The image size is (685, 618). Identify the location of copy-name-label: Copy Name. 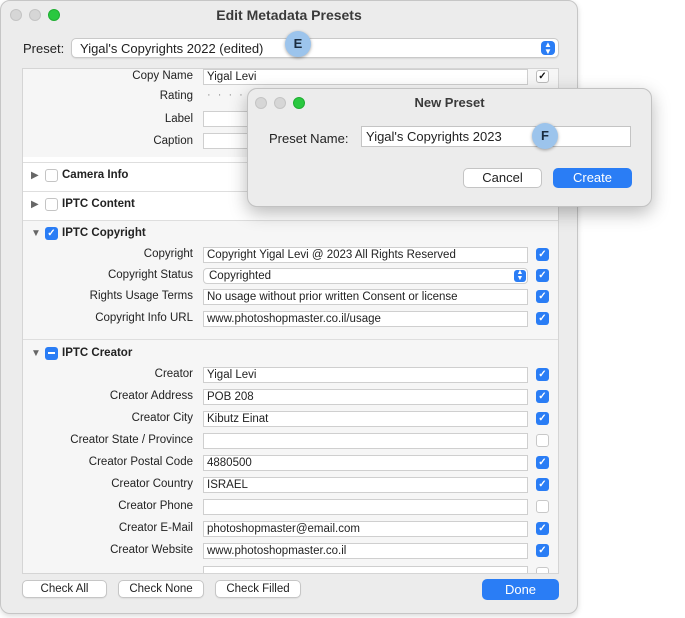
(162, 76).